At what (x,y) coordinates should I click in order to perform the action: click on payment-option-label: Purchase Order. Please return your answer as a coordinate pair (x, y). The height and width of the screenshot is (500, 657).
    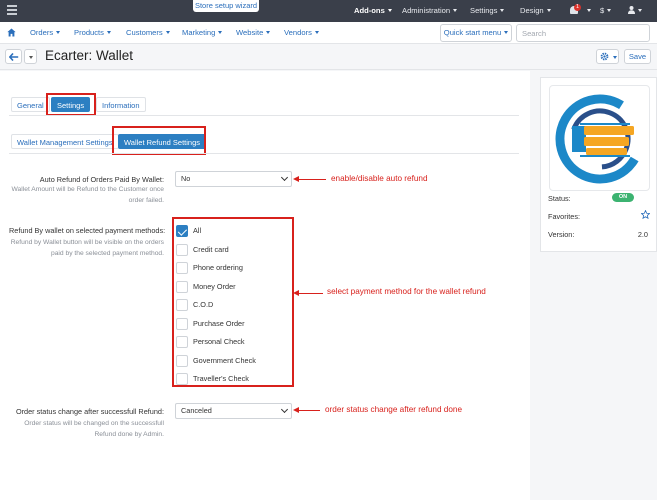
    Looking at the image, I should click on (219, 323).